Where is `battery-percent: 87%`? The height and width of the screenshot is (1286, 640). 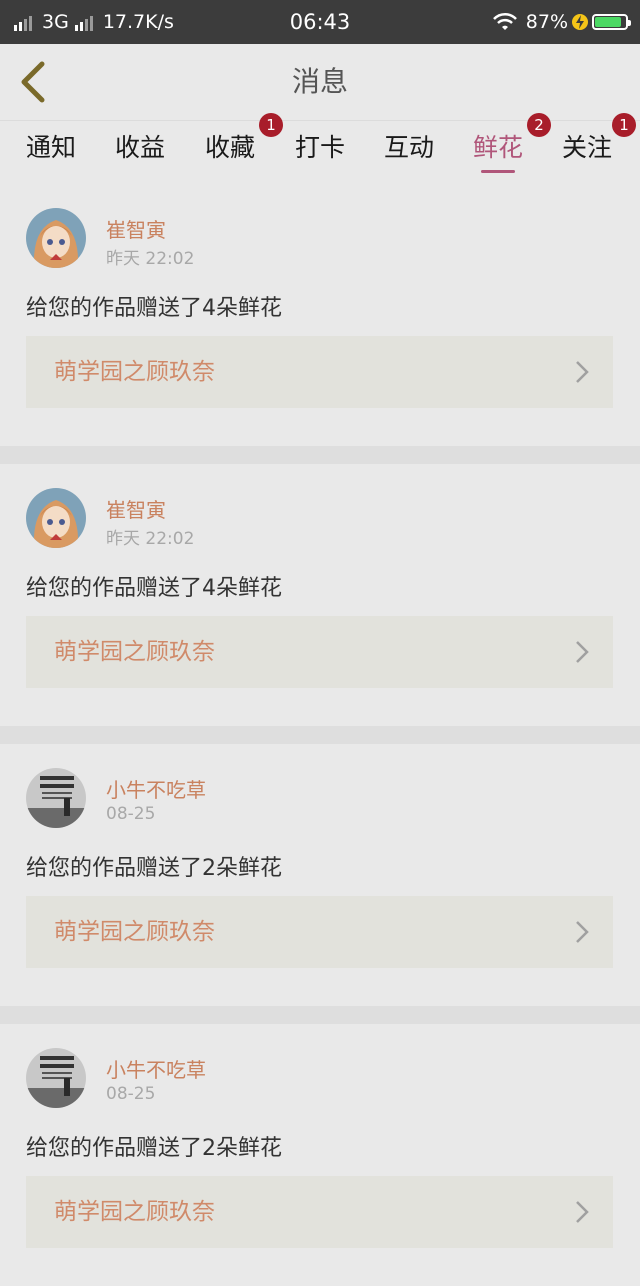 battery-percent: 87% is located at coordinates (546, 22).